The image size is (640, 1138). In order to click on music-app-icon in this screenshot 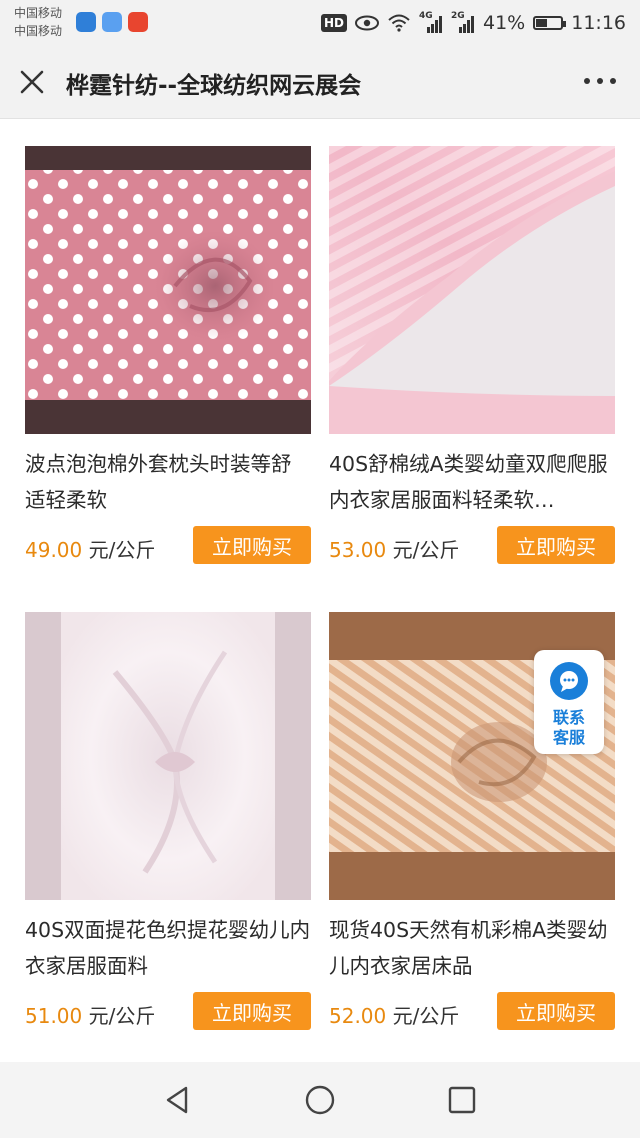, I will do `click(112, 22)`.